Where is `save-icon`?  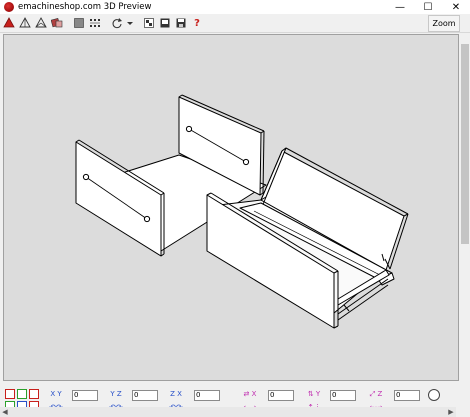 save-icon is located at coordinates (181, 23).